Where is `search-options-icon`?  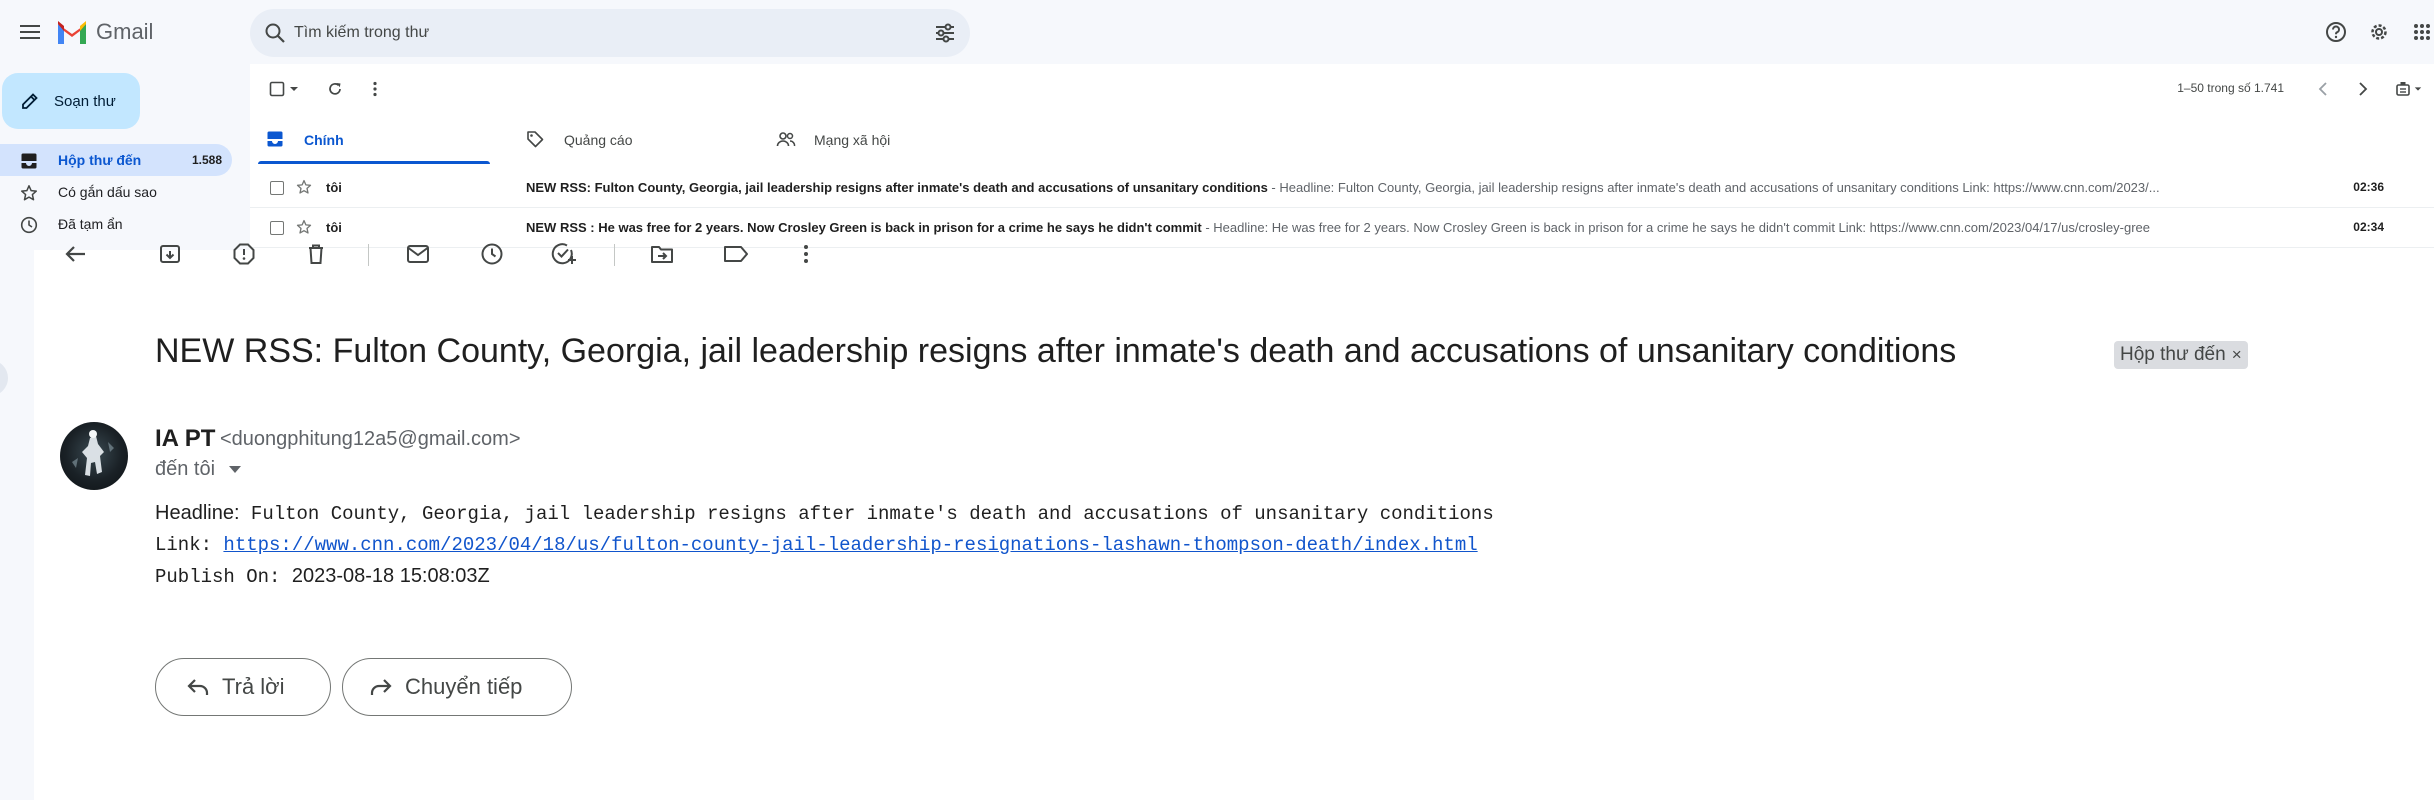 search-options-icon is located at coordinates (945, 33).